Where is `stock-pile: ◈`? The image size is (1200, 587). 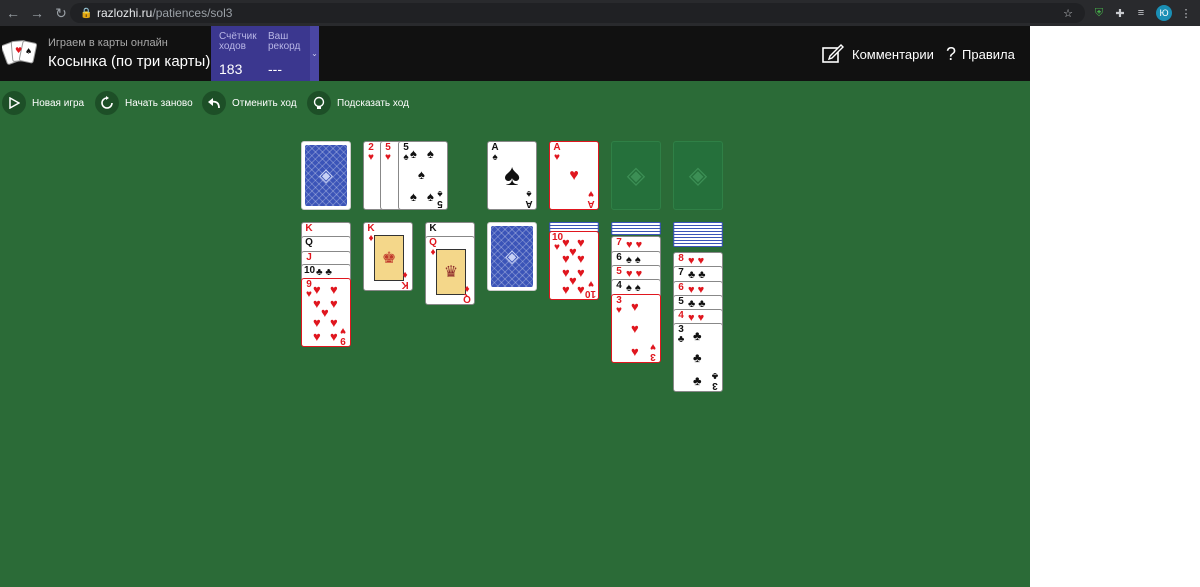
stock-pile: ◈ is located at coordinates (326, 175).